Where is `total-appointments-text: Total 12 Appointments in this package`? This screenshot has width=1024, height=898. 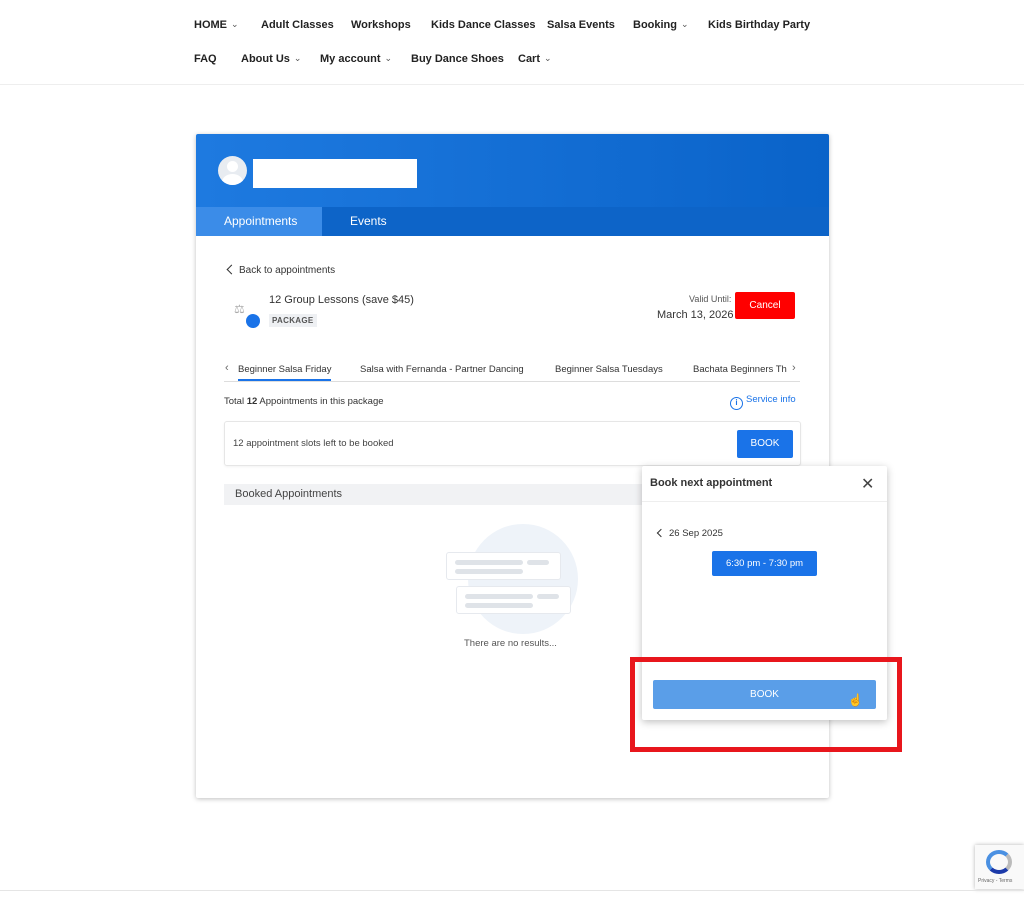 total-appointments-text: Total 12 Appointments in this package is located at coordinates (304, 401).